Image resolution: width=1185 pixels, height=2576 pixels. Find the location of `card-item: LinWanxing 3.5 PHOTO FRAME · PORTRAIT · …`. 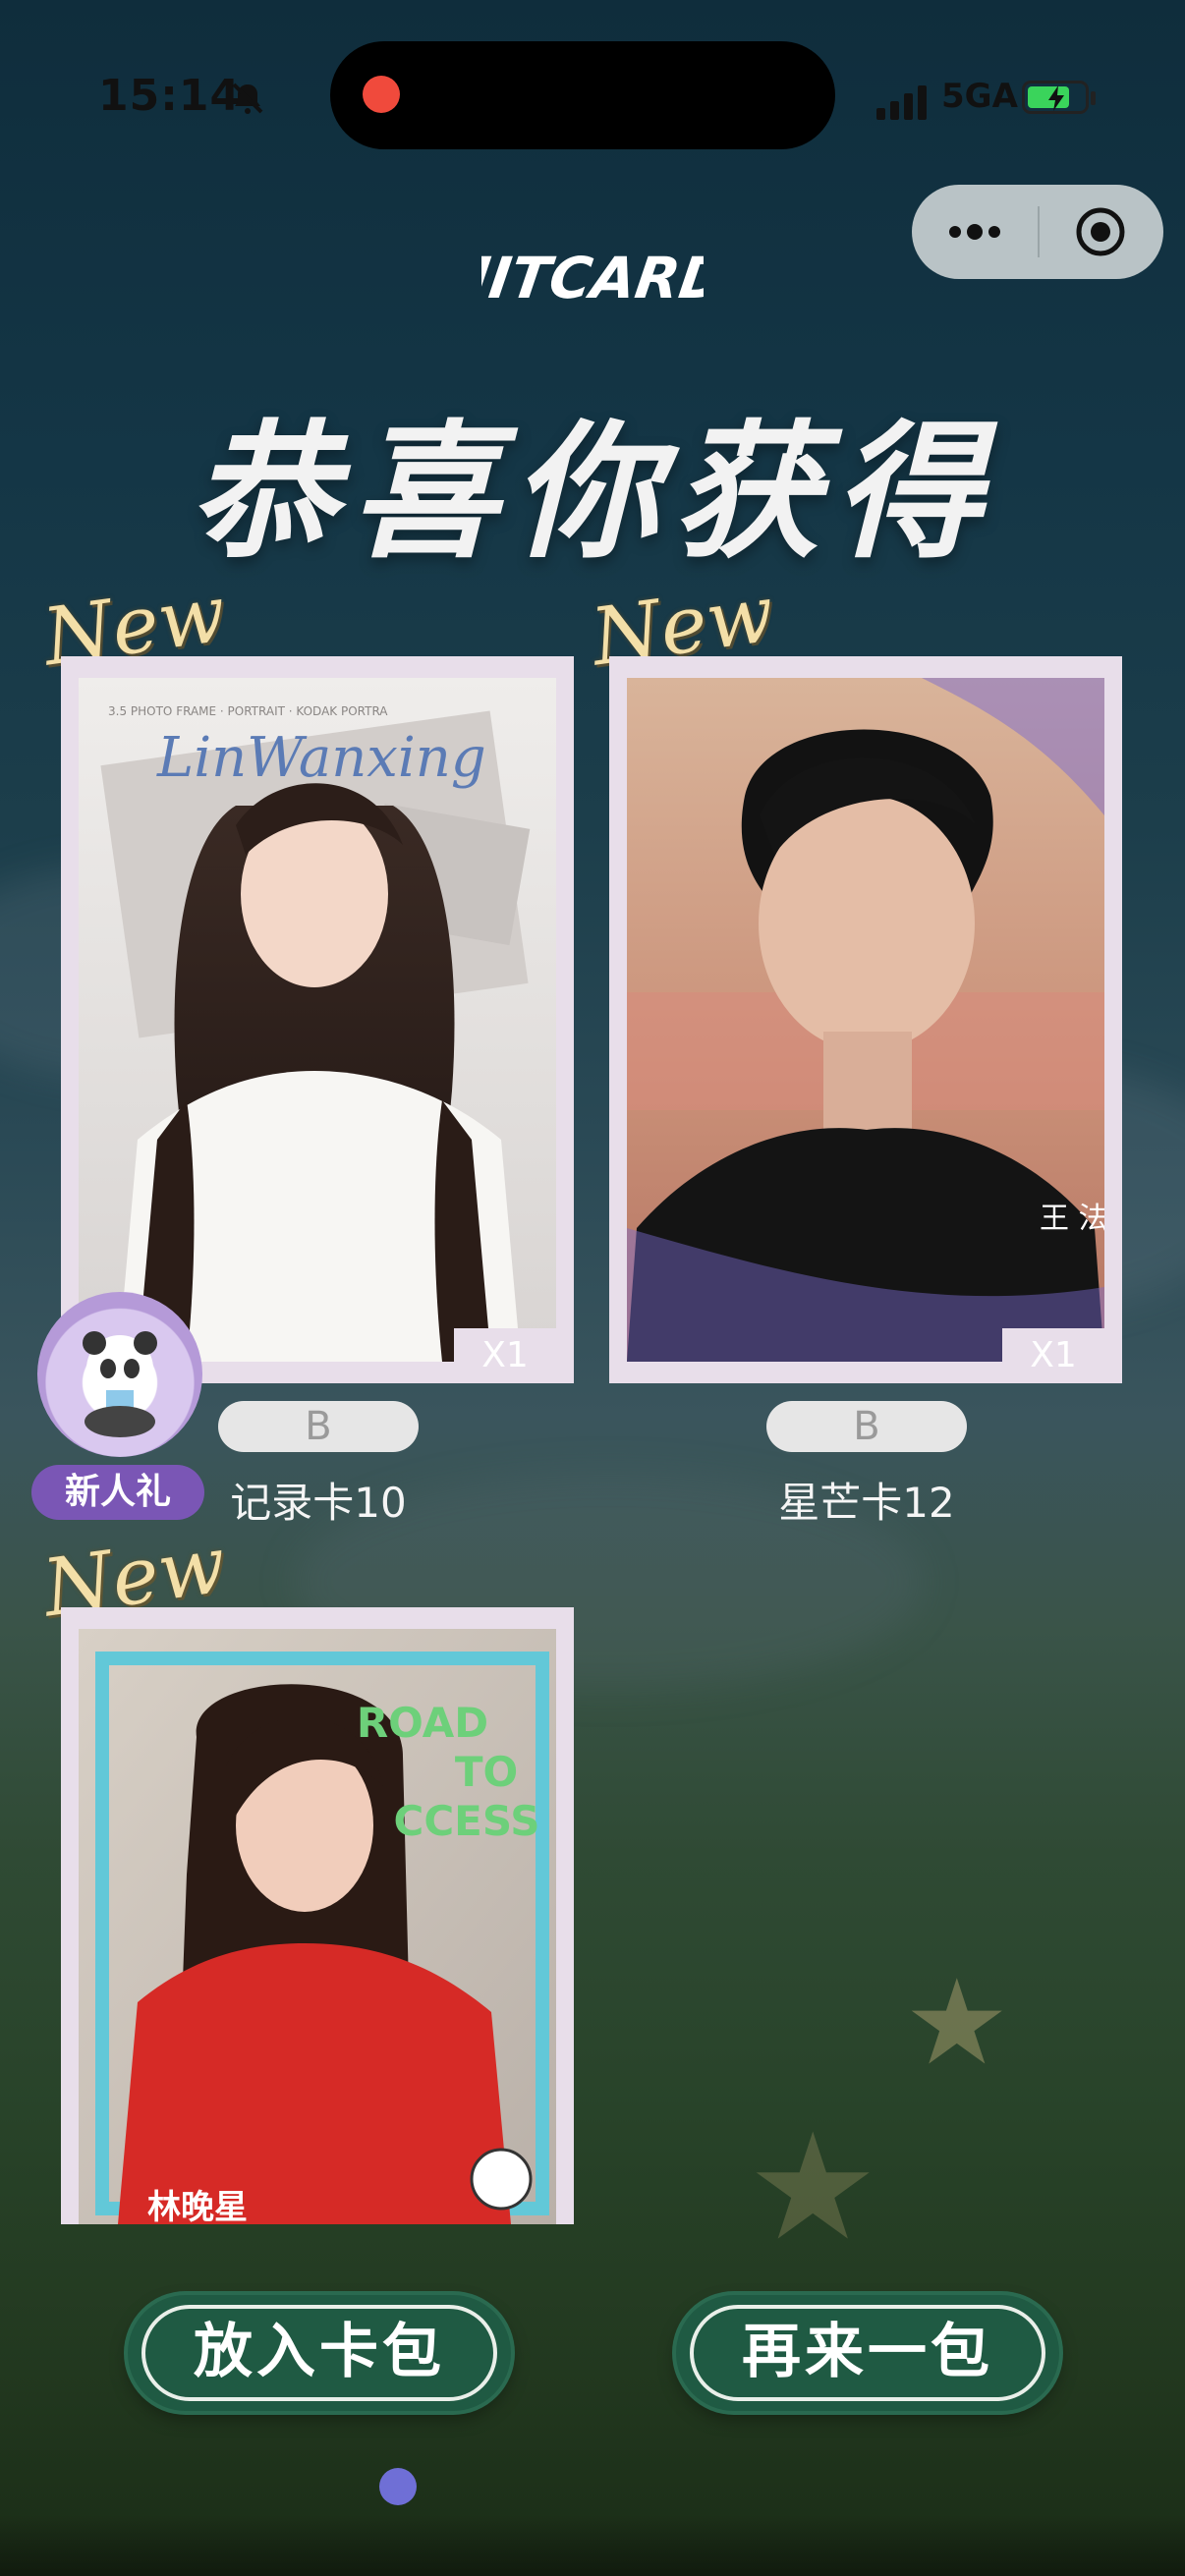

card-item: LinWanxing 3.5 PHOTO FRAME · PORTRAIT · … is located at coordinates (318, 1019).